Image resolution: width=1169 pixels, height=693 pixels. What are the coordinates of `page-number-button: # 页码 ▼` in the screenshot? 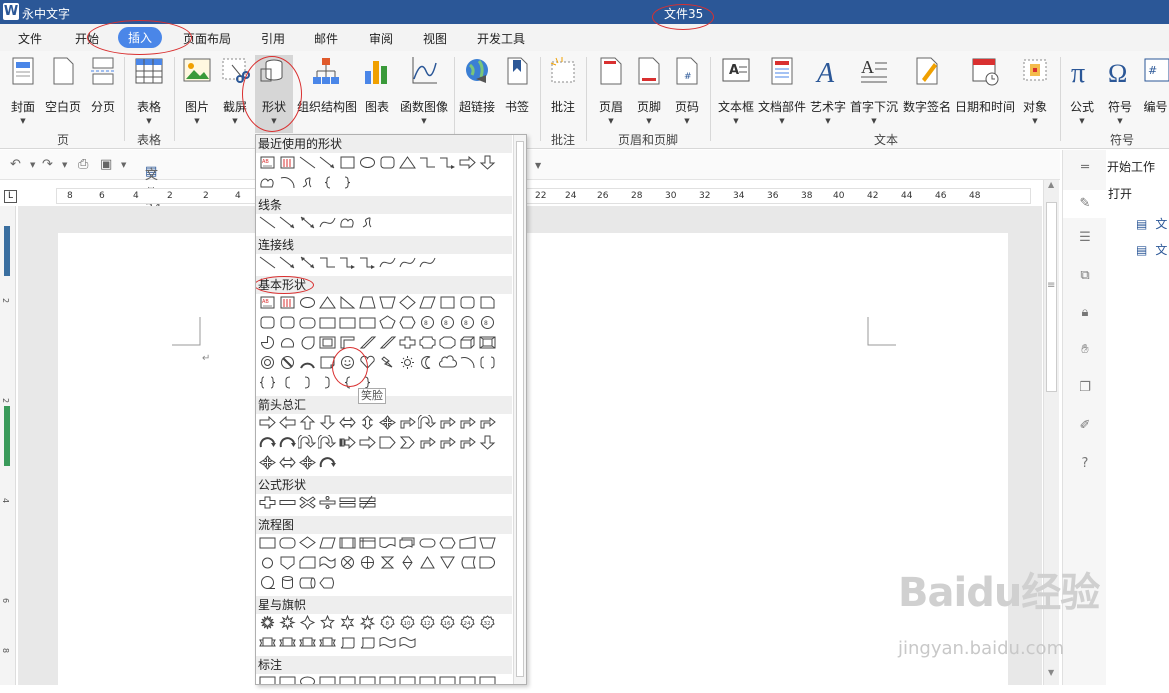 It's located at (687, 90).